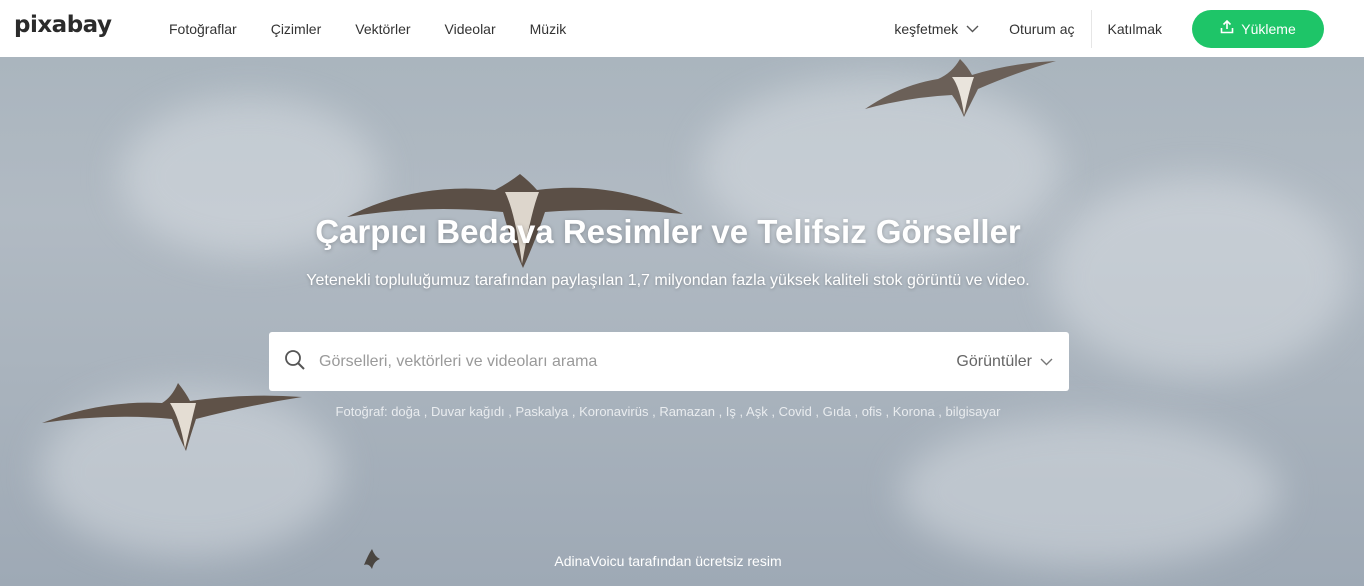  I want to click on search-type-dropdown: Görüntüler, so click(1004, 361).